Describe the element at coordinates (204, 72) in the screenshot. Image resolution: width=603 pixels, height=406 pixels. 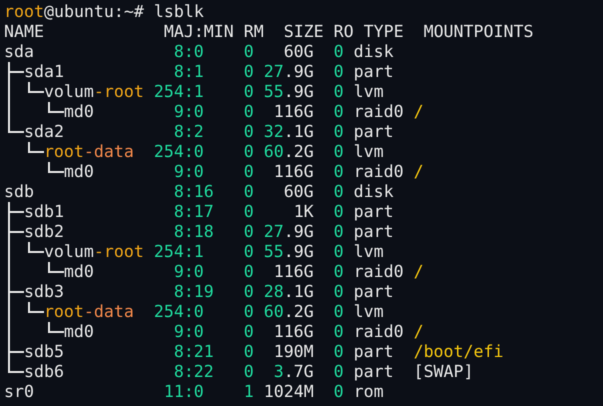
I see `terminal-line: sda1 8:1 0 27.9G 0 part` at that location.